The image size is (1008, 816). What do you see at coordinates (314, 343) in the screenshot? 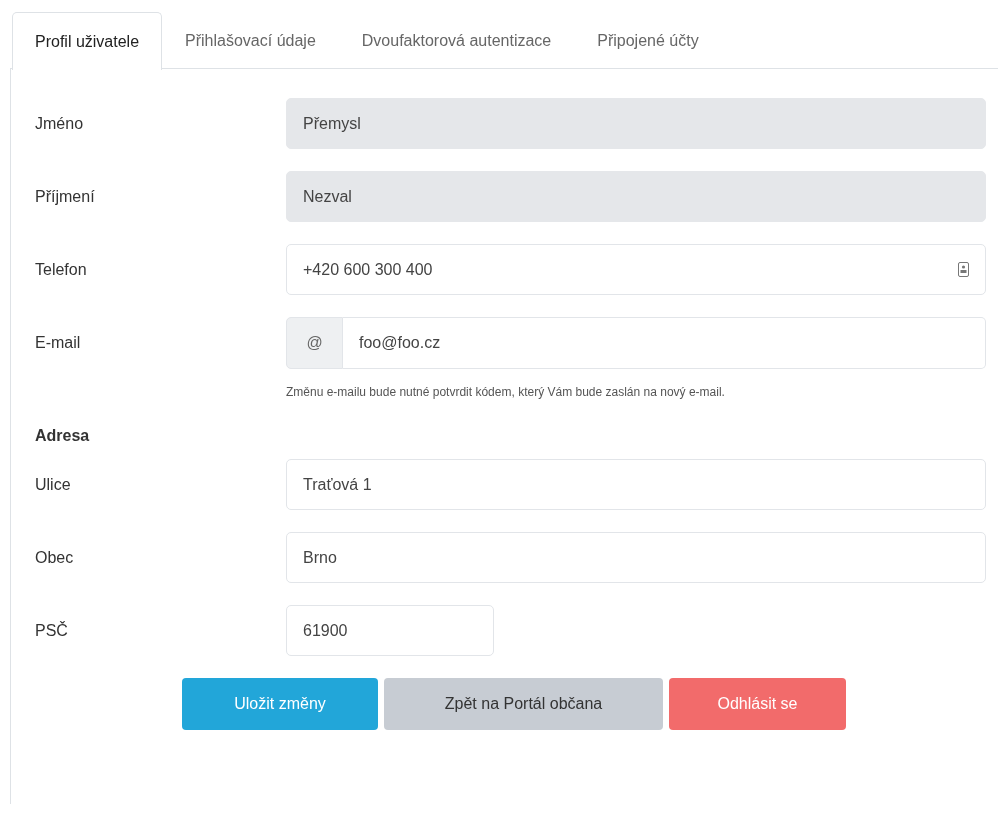
I see `at-sign-addon: @` at bounding box center [314, 343].